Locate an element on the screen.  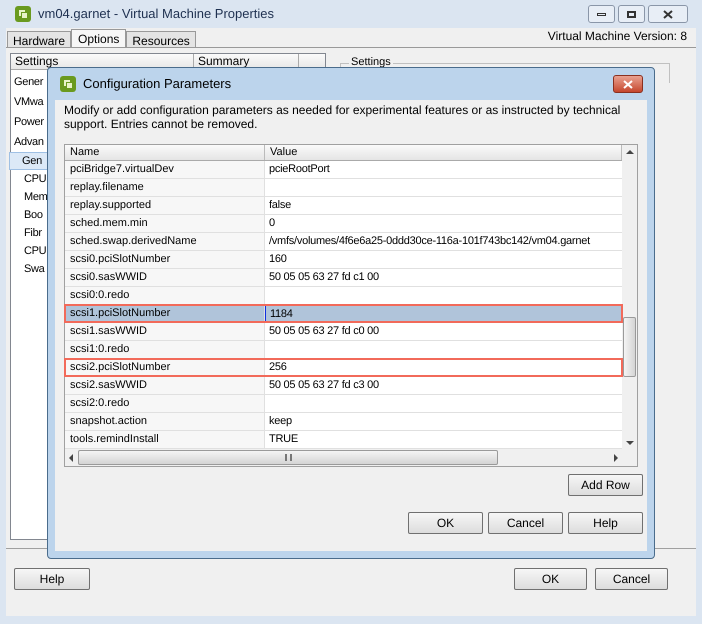
table-cell: scsi2:0.redo is located at coordinates (165, 403).